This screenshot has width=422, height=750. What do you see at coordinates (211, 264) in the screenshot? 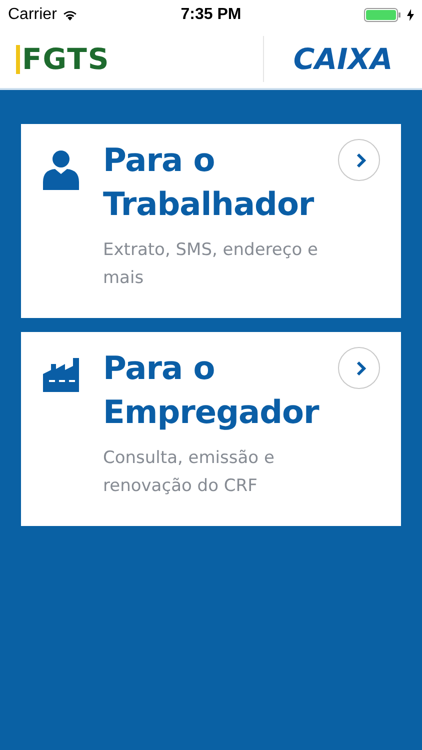
I see `card-subtitle: Extrato, SMS, endereço e mais` at bounding box center [211, 264].